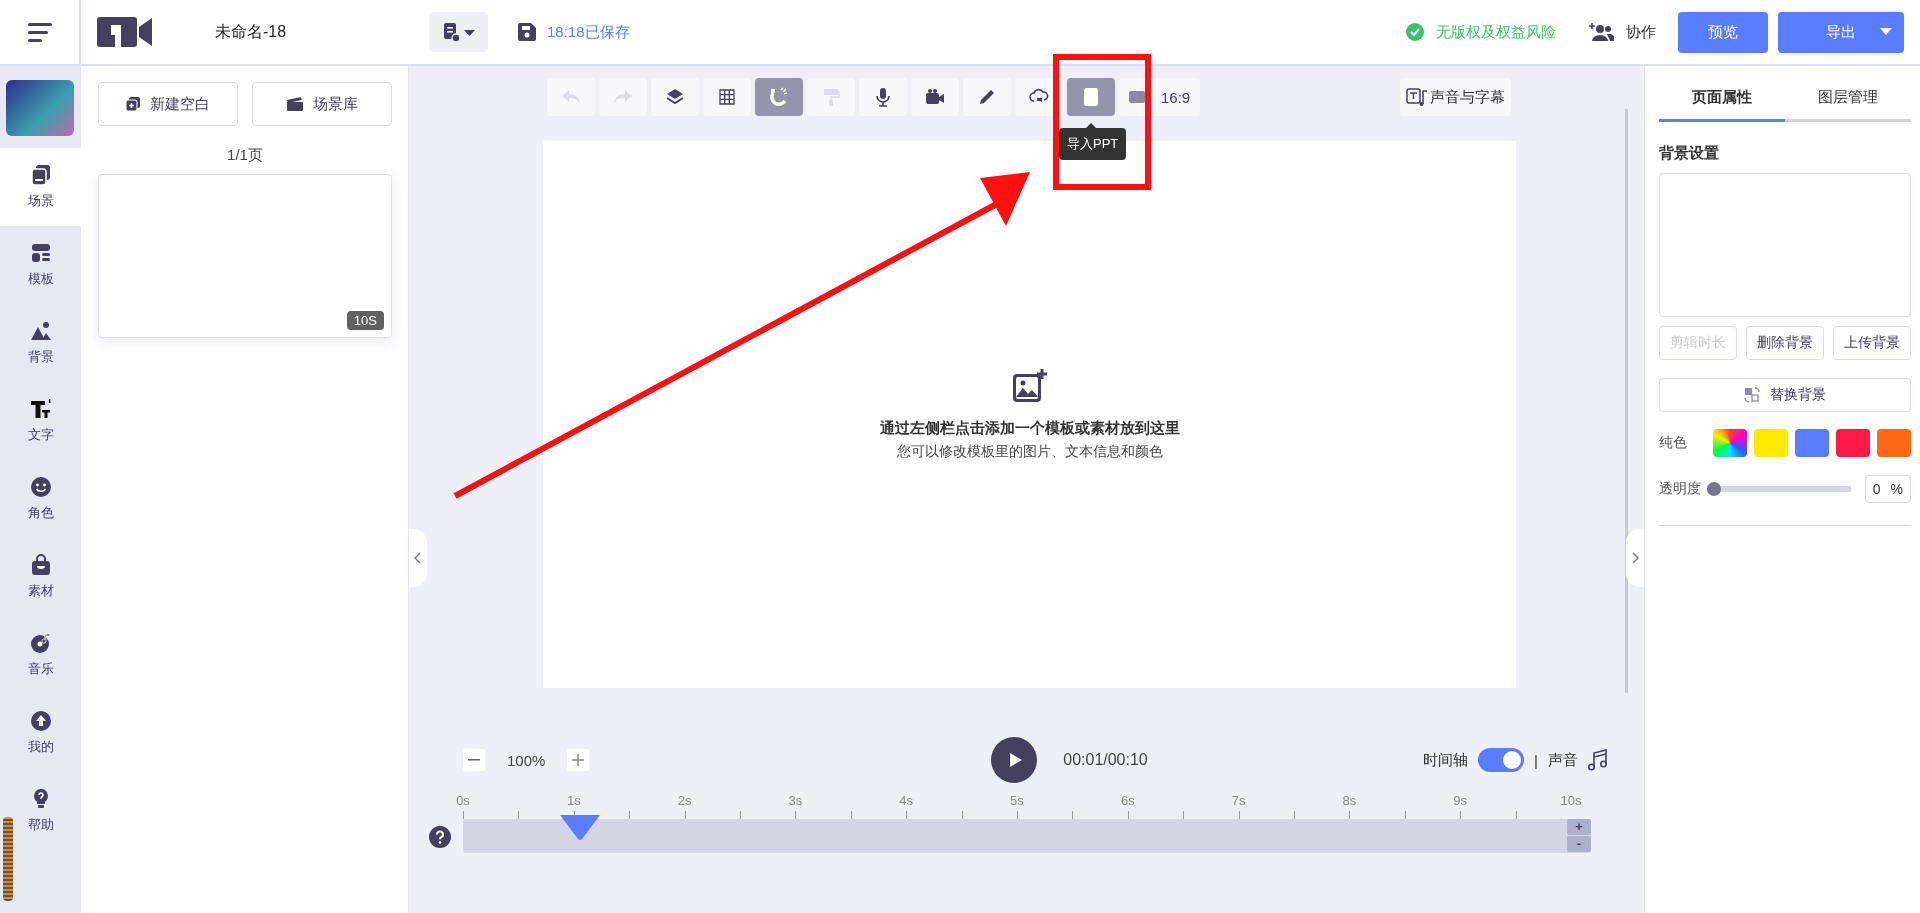  I want to click on menu-icon, so click(39, 32).